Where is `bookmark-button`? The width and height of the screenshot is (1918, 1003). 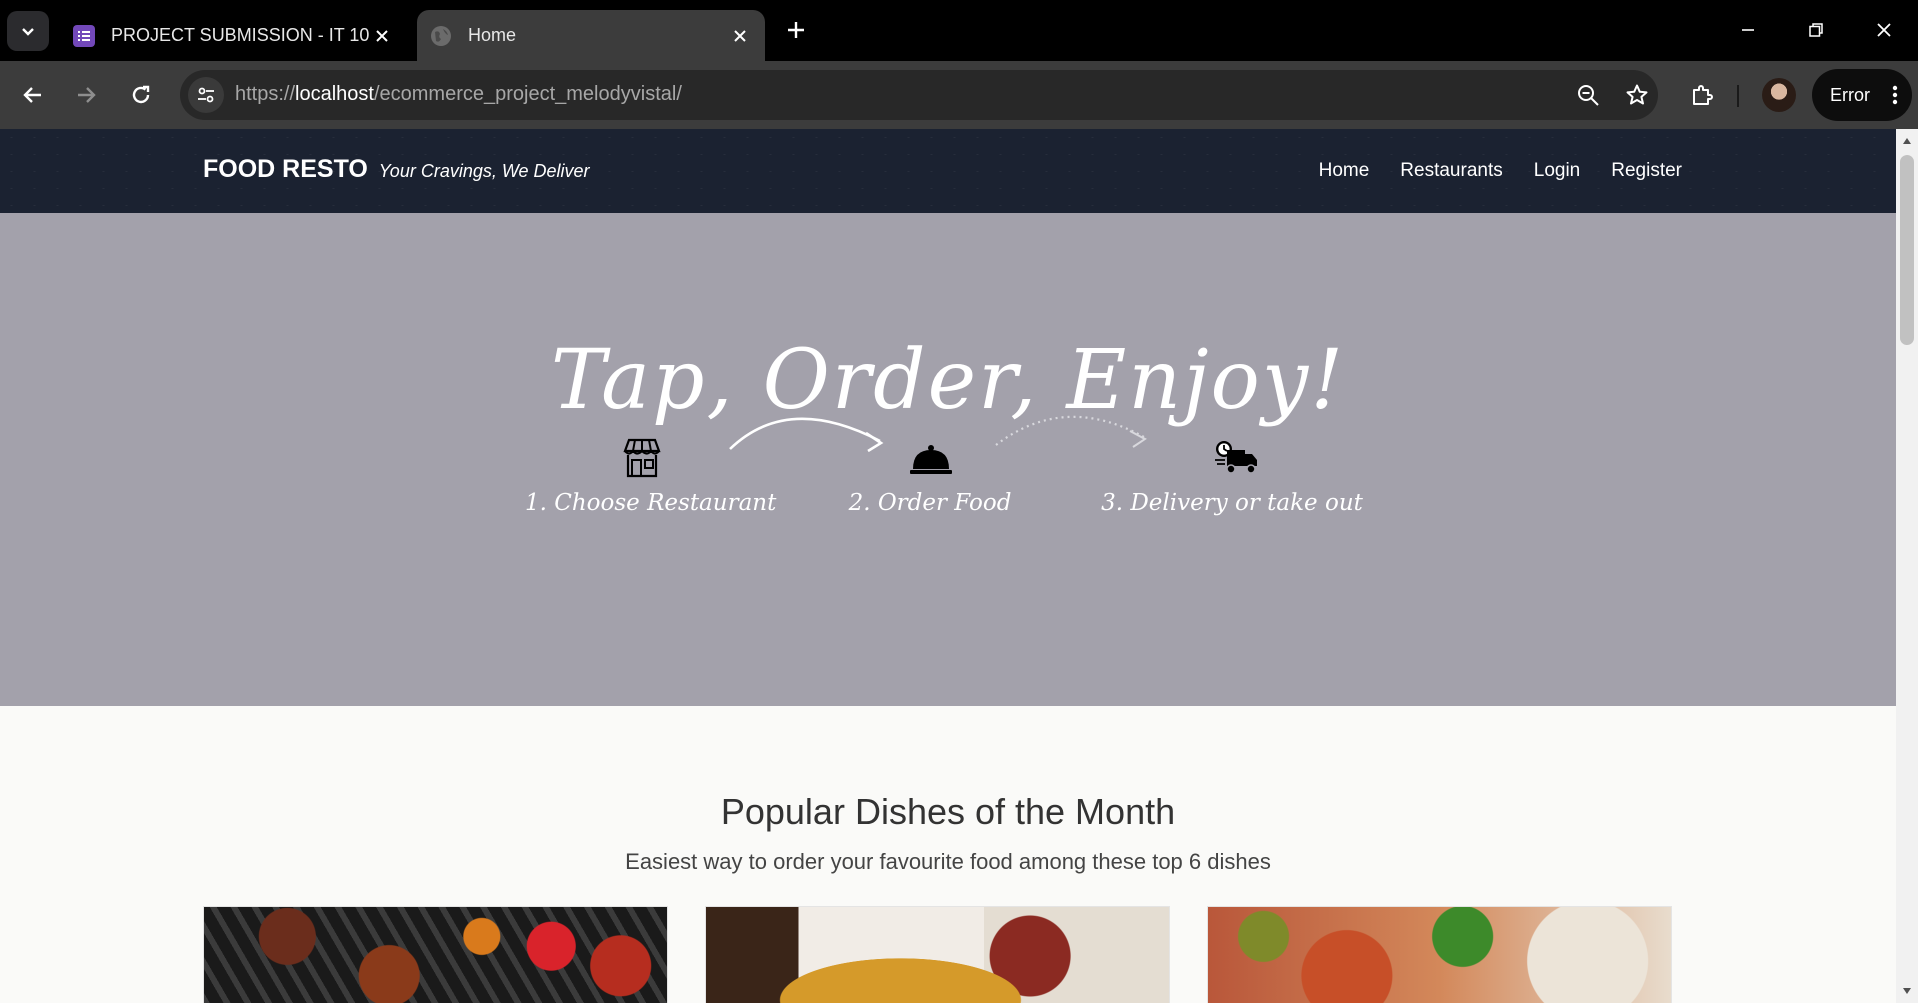 bookmark-button is located at coordinates (1637, 95).